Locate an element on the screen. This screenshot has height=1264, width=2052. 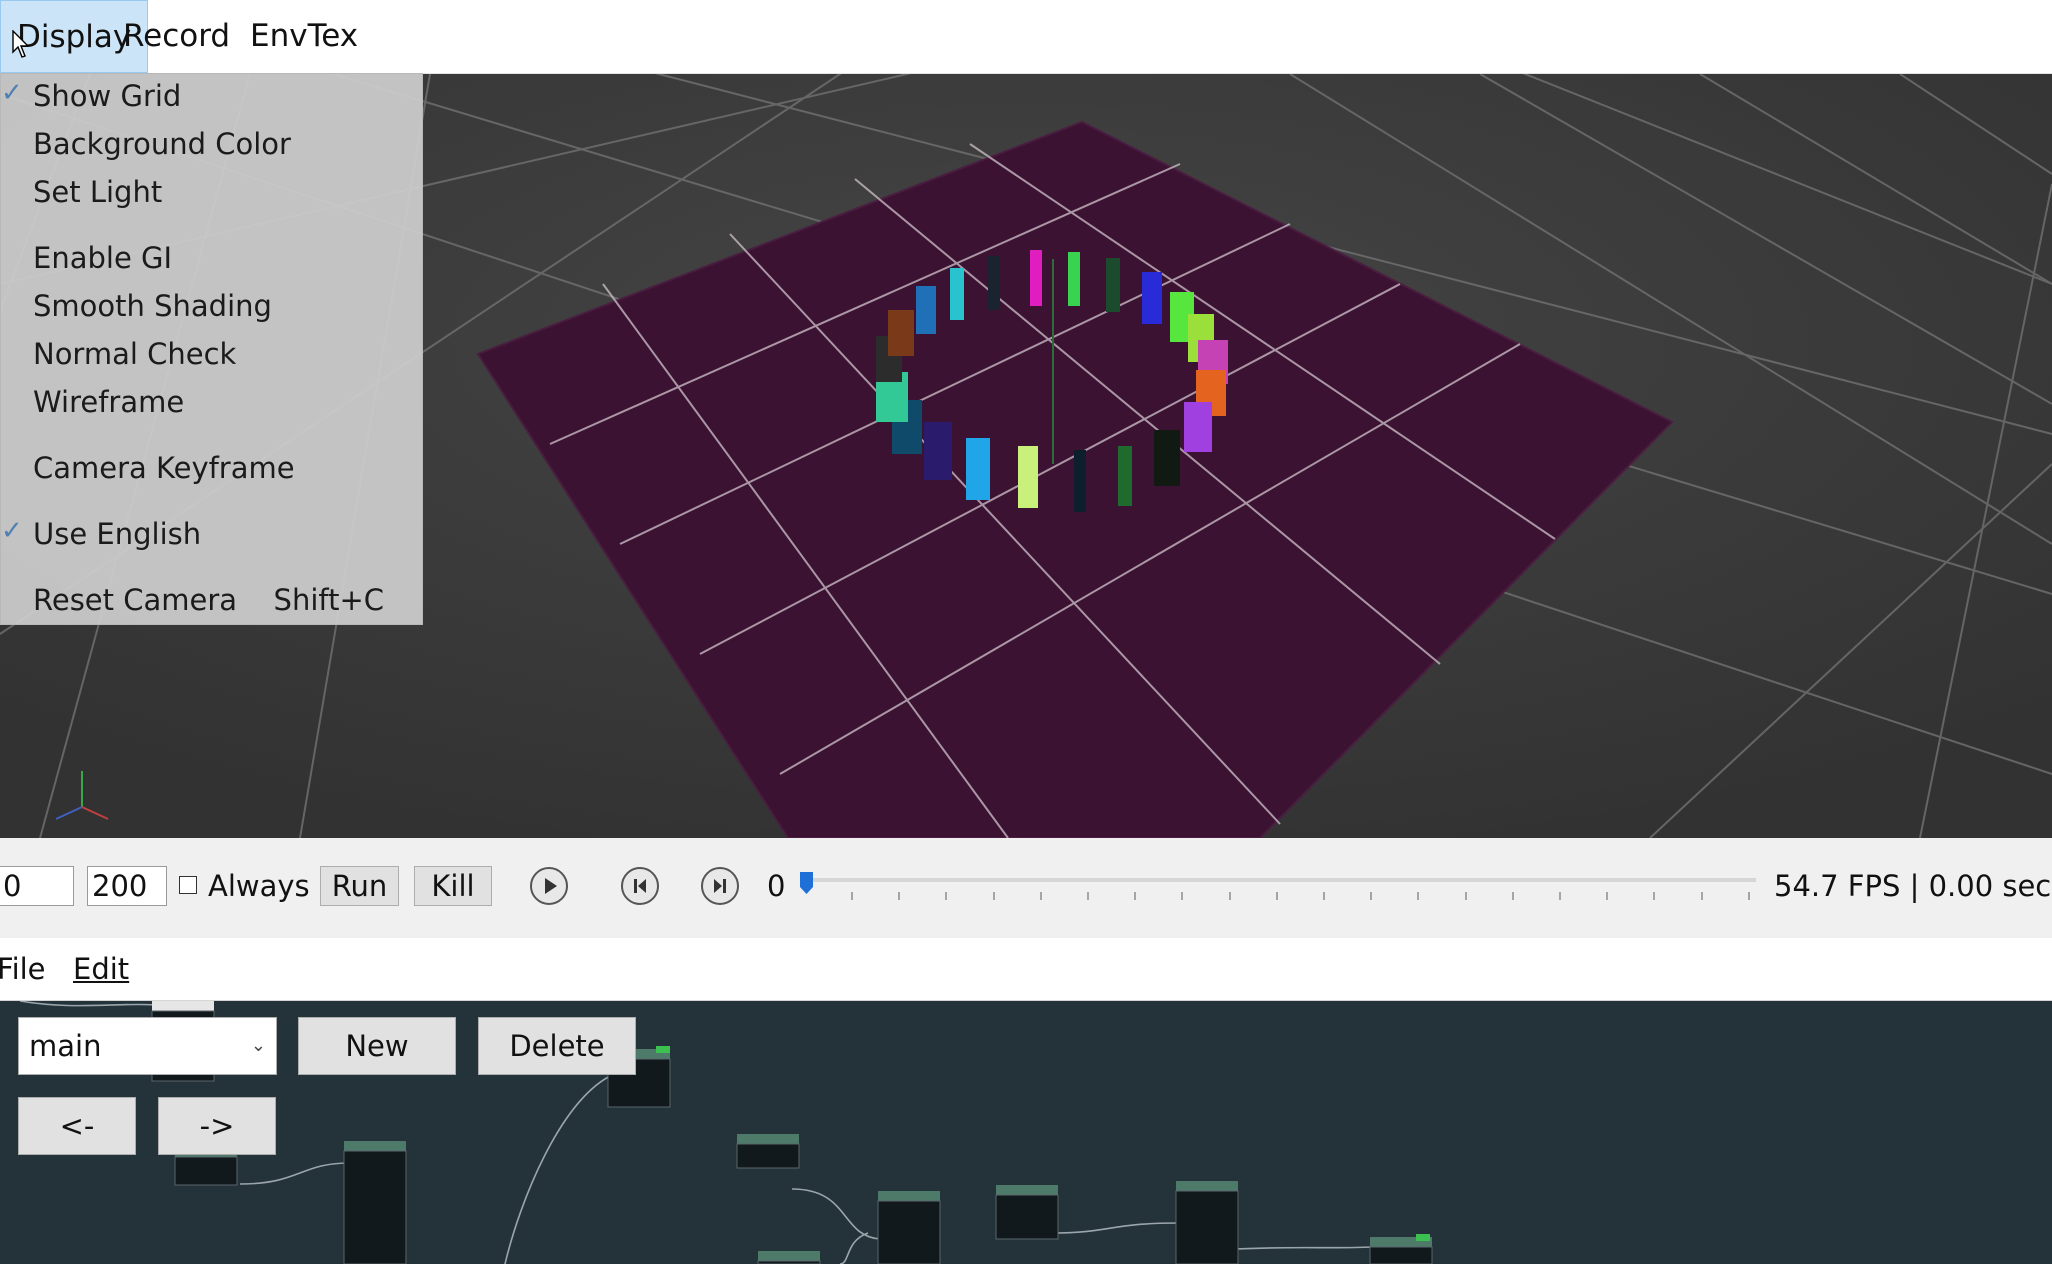
always-label: Always is located at coordinates (259, 886).